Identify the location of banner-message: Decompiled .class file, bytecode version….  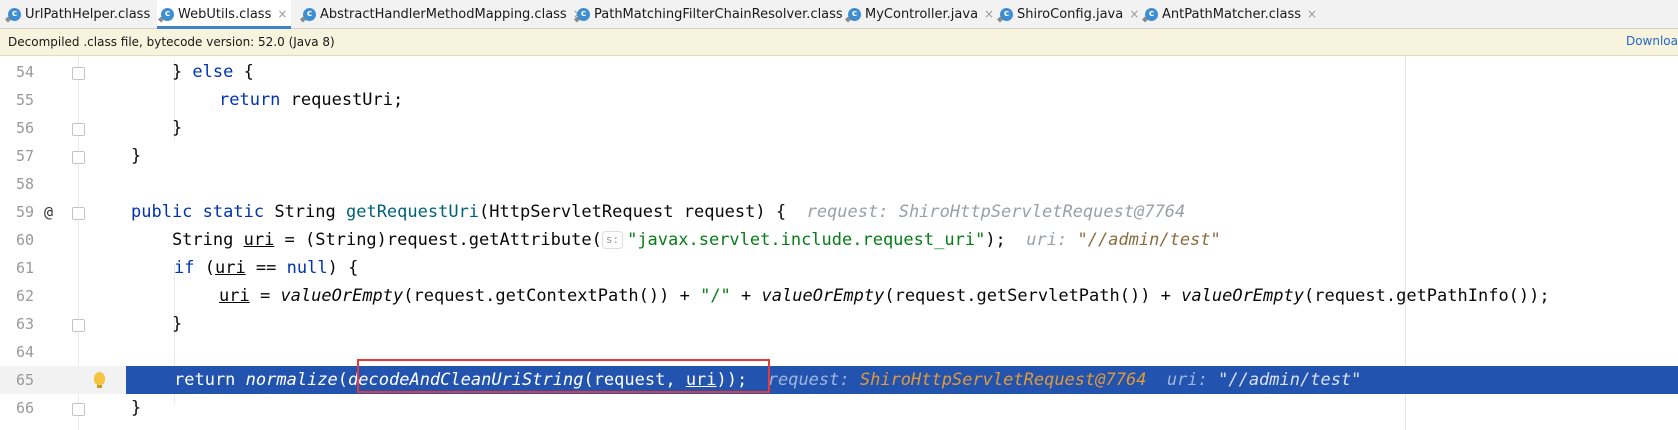
(171, 42).